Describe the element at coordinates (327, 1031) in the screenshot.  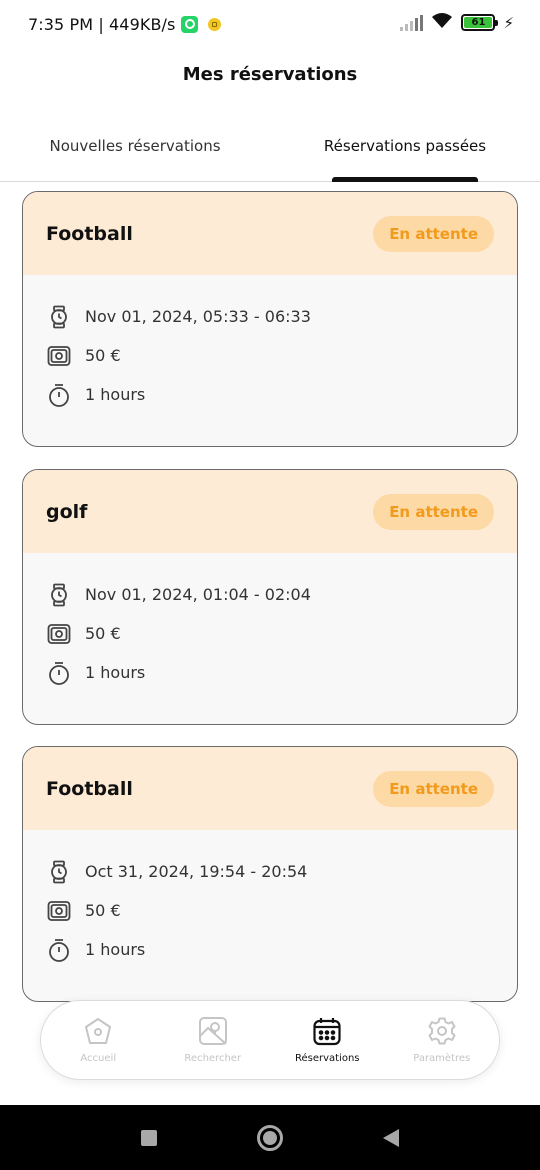
I see `calendar-icon` at that location.